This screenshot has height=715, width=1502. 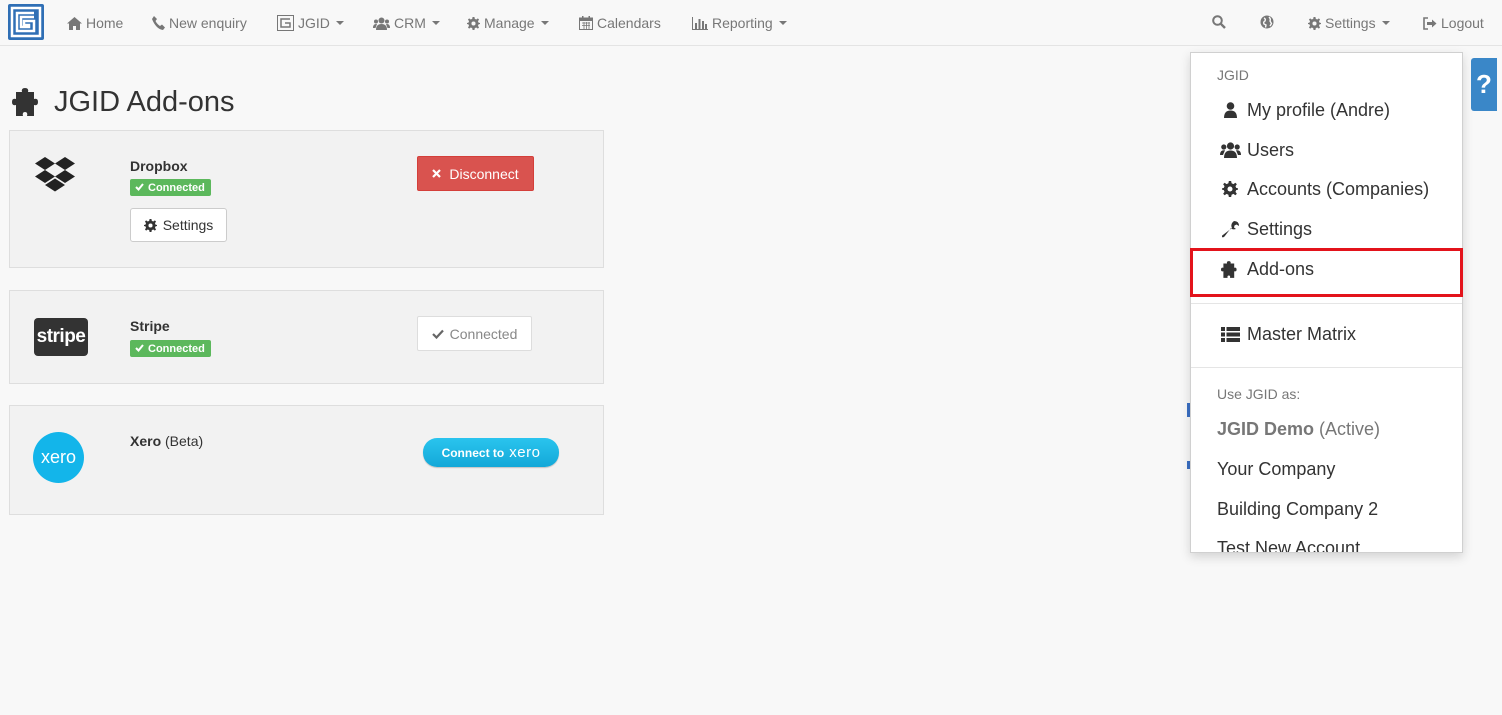 What do you see at coordinates (700, 23) in the screenshot?
I see `bar-chart-icon` at bounding box center [700, 23].